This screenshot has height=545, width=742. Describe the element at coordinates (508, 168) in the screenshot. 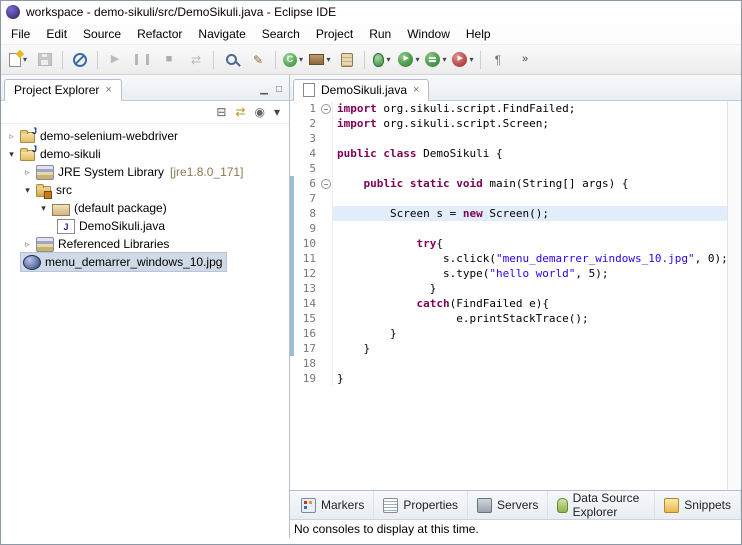

I see `code-line-5: 5` at that location.